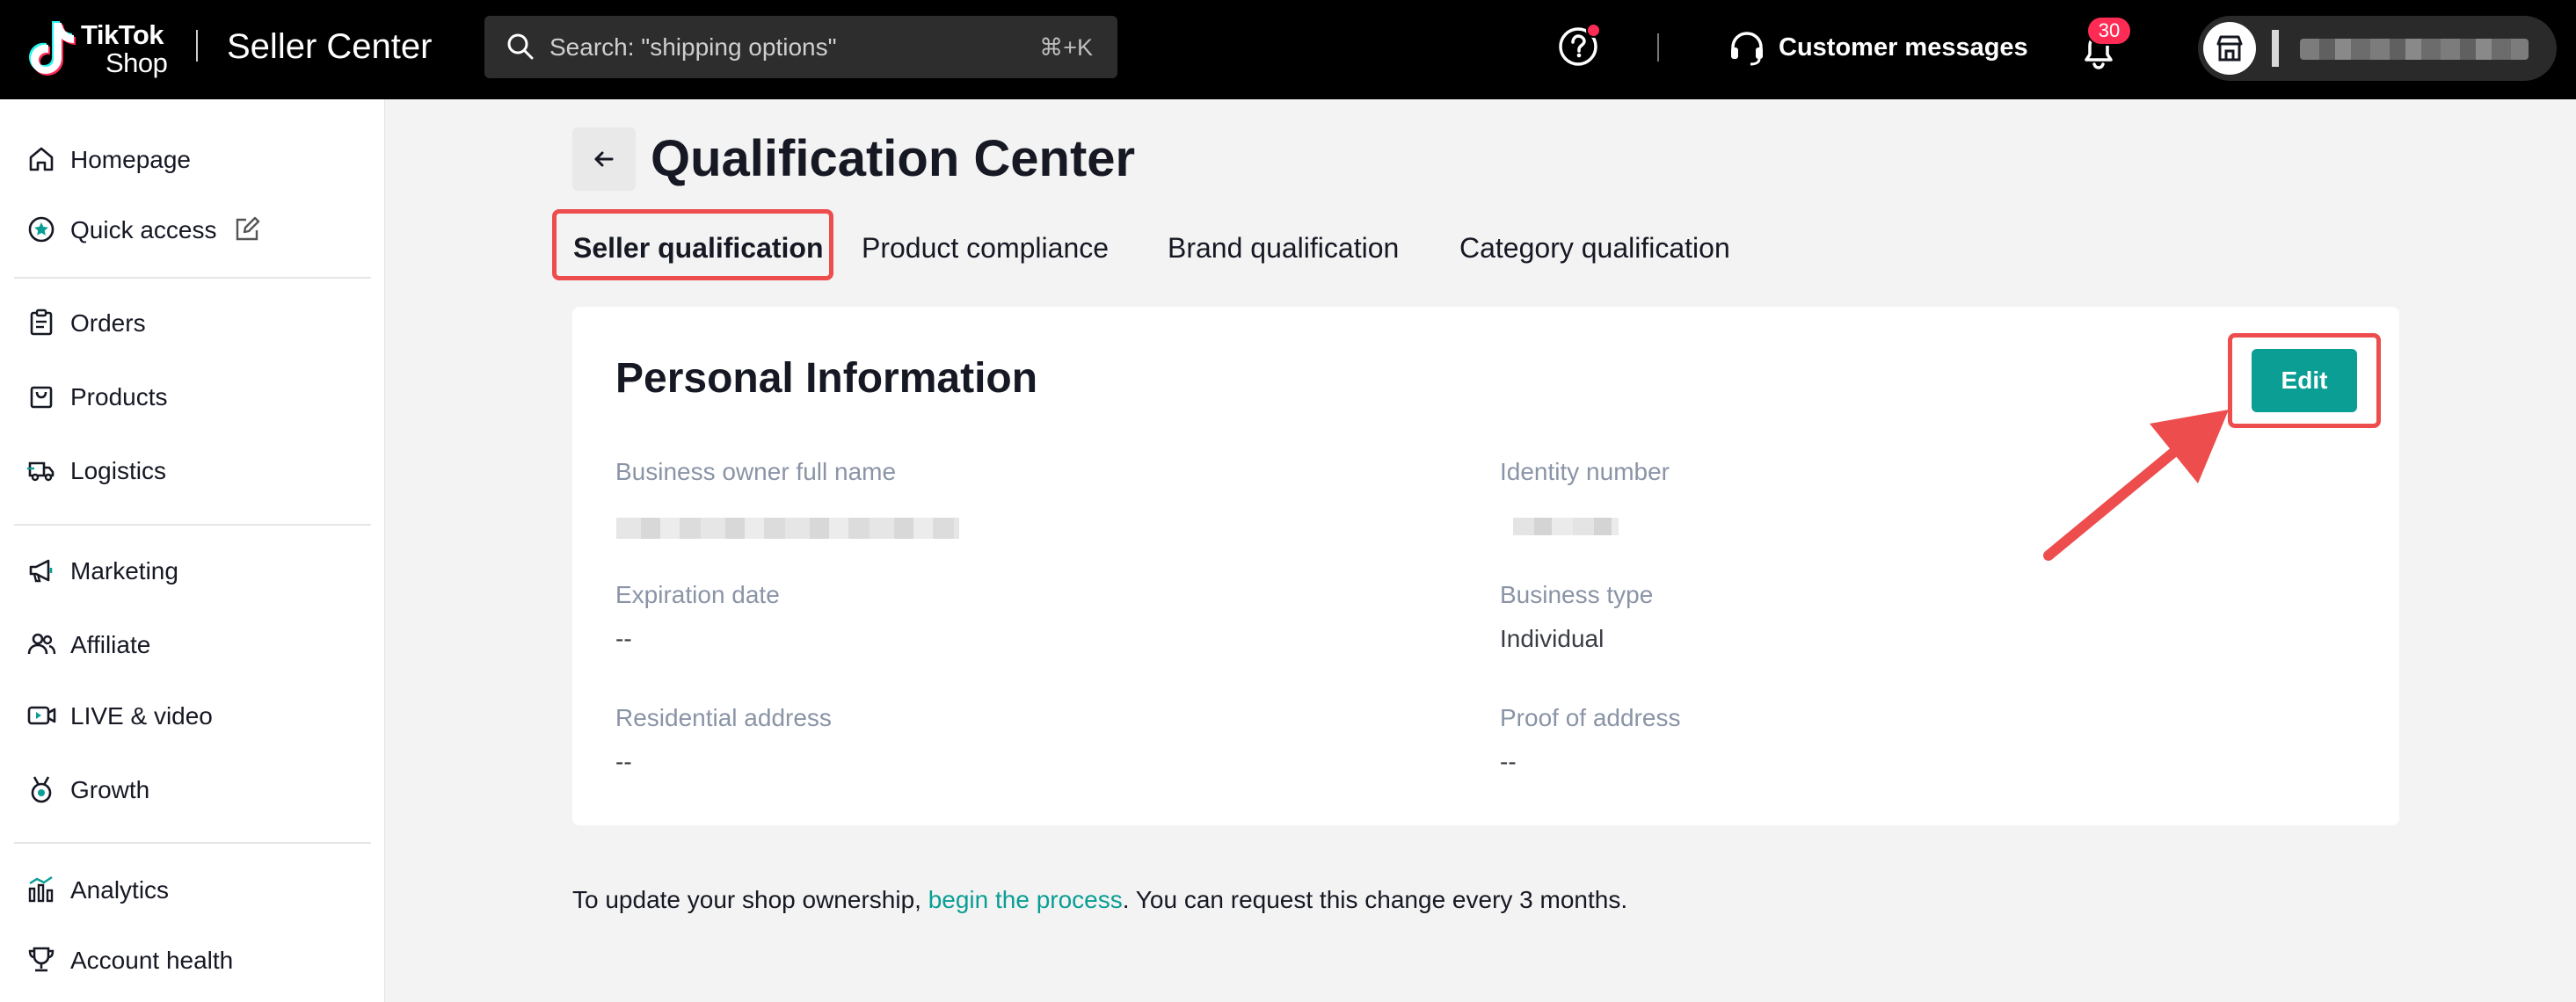 The height and width of the screenshot is (1002, 2576). What do you see at coordinates (697, 594) in the screenshot?
I see `field-label: Expiration date` at bounding box center [697, 594].